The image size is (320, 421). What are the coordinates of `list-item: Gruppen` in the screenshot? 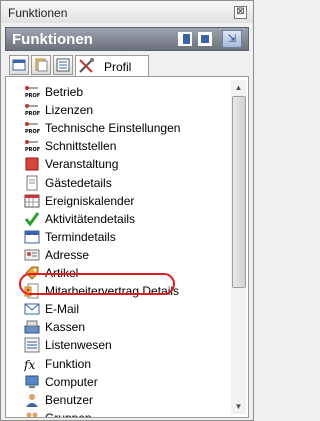 It's located at (127, 413).